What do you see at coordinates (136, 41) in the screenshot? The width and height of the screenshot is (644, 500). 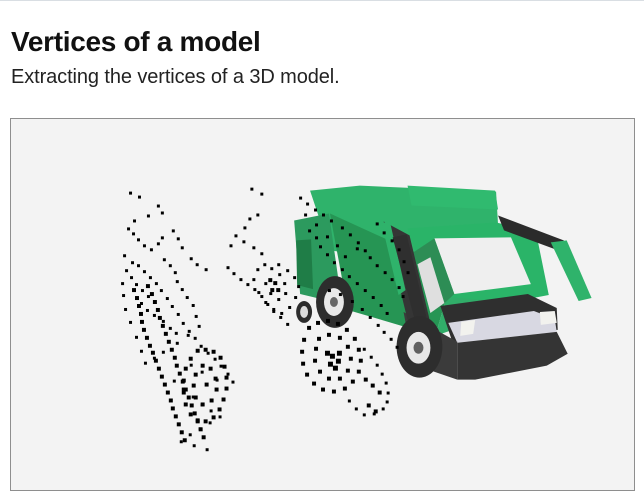 I see `page-title: Vertices of a model` at bounding box center [136, 41].